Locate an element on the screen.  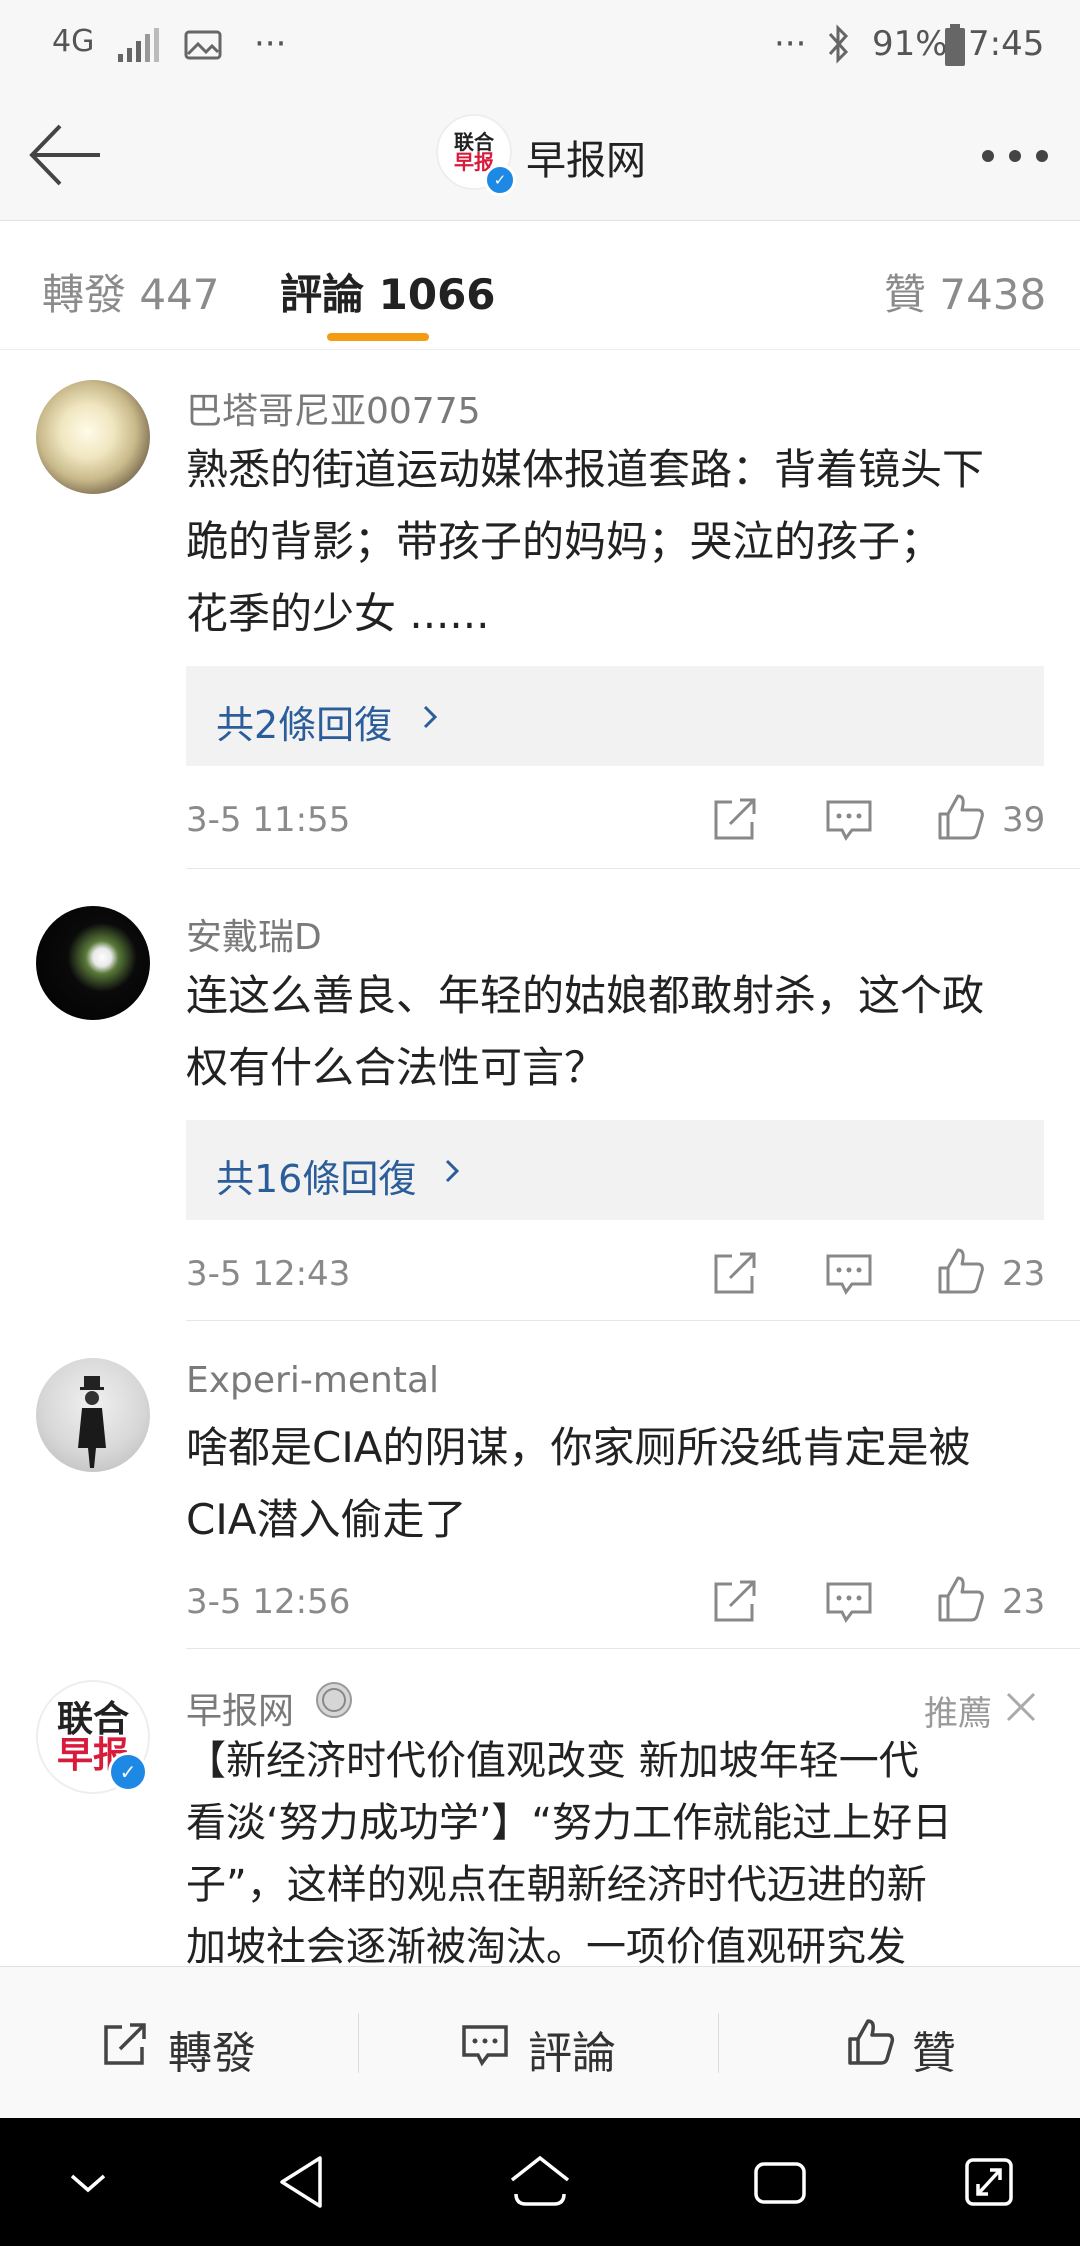
tab-reposts: 轉發 447 is located at coordinates (131, 291).